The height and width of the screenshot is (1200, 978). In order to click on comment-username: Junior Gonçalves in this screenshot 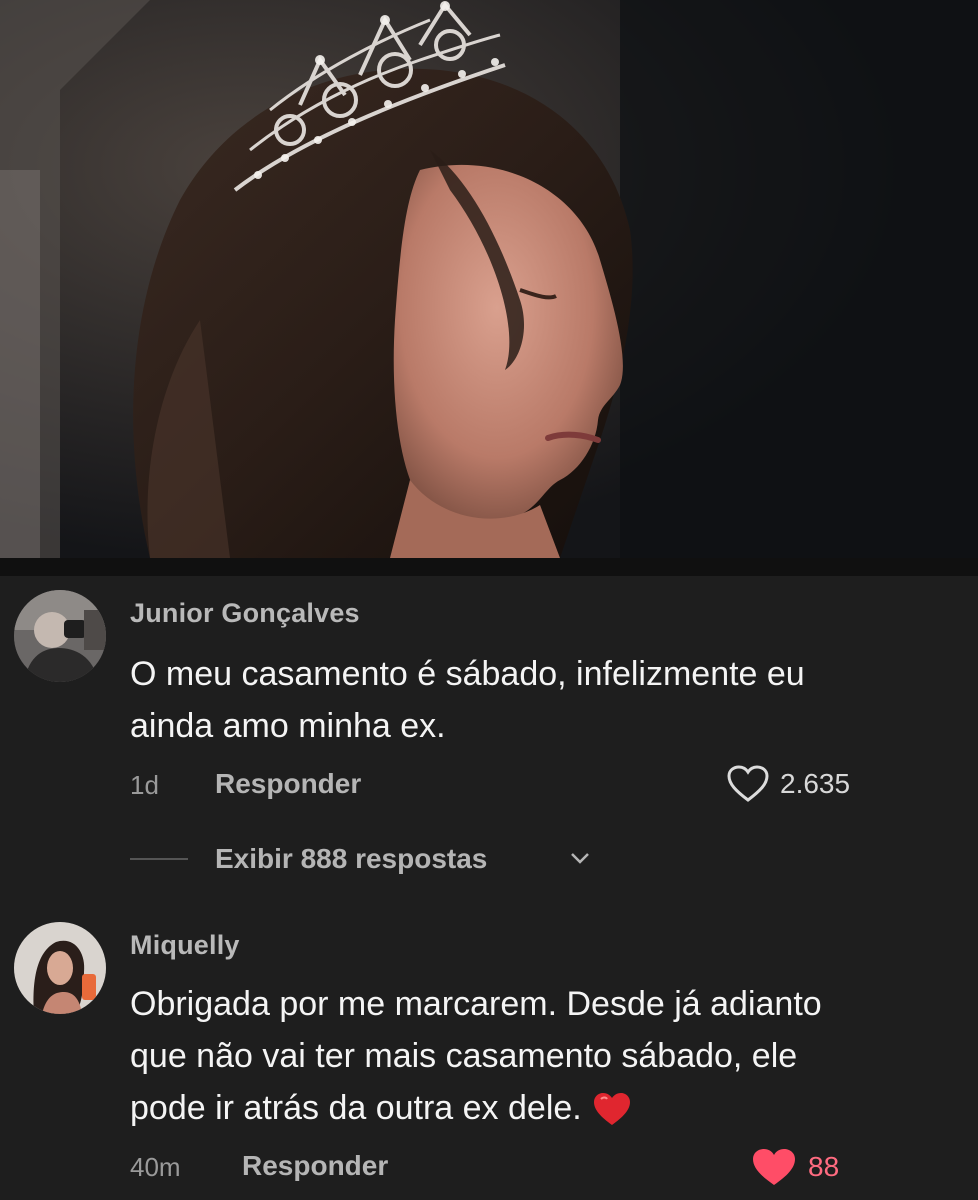, I will do `click(245, 613)`.